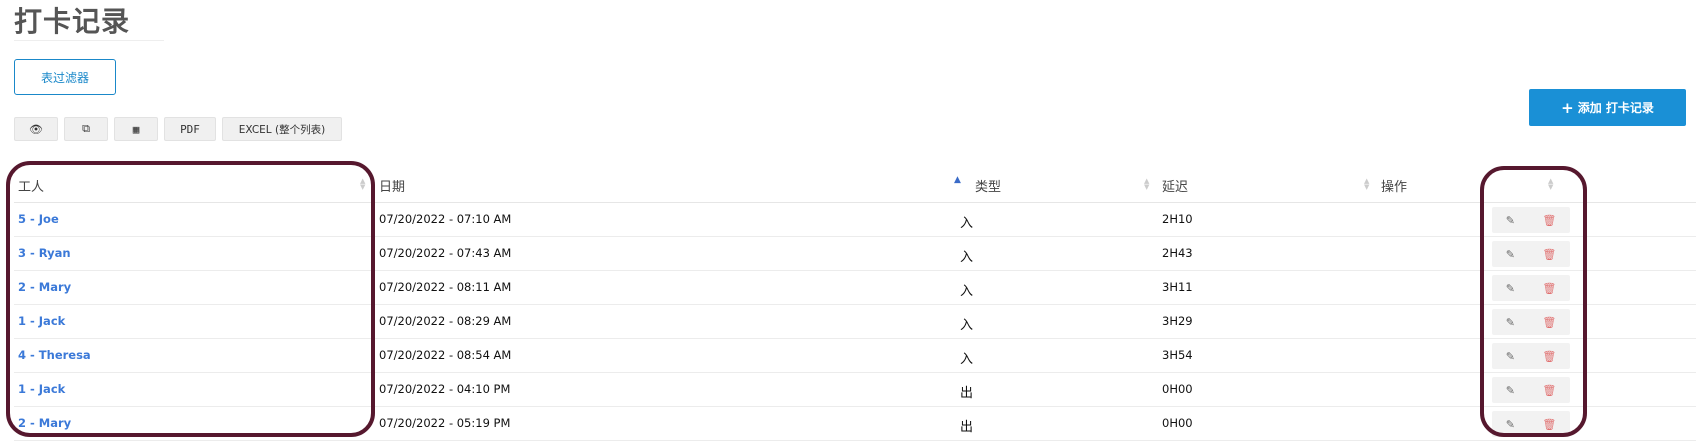 This screenshot has height=441, width=1705. I want to click on column-visibility-button: 👁, so click(36, 129).